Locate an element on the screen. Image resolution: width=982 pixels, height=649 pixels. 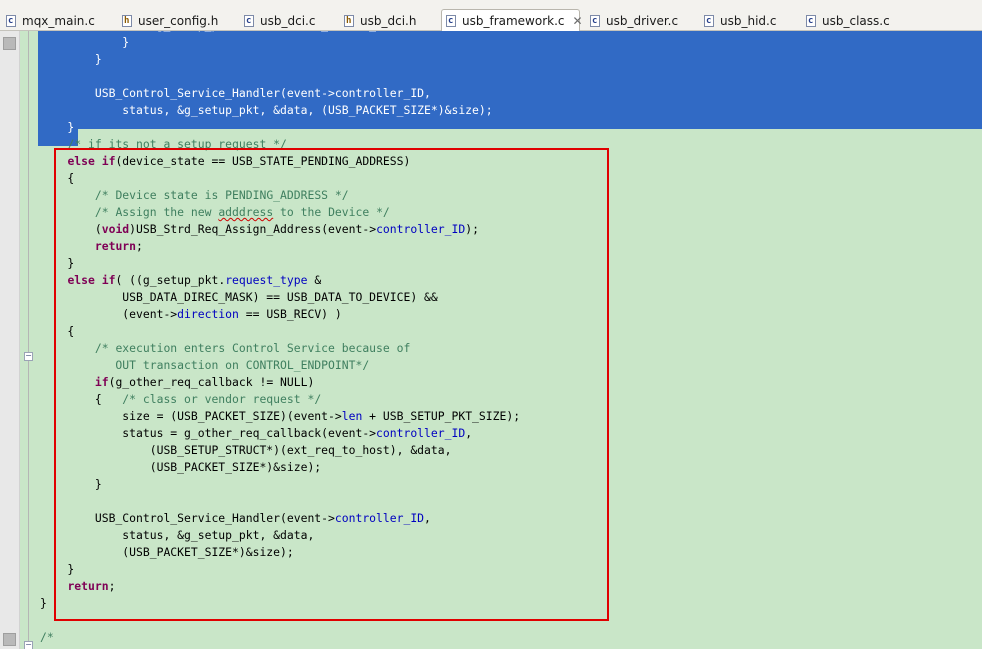
tab-label: usb_dci.h is located at coordinates (388, 21).